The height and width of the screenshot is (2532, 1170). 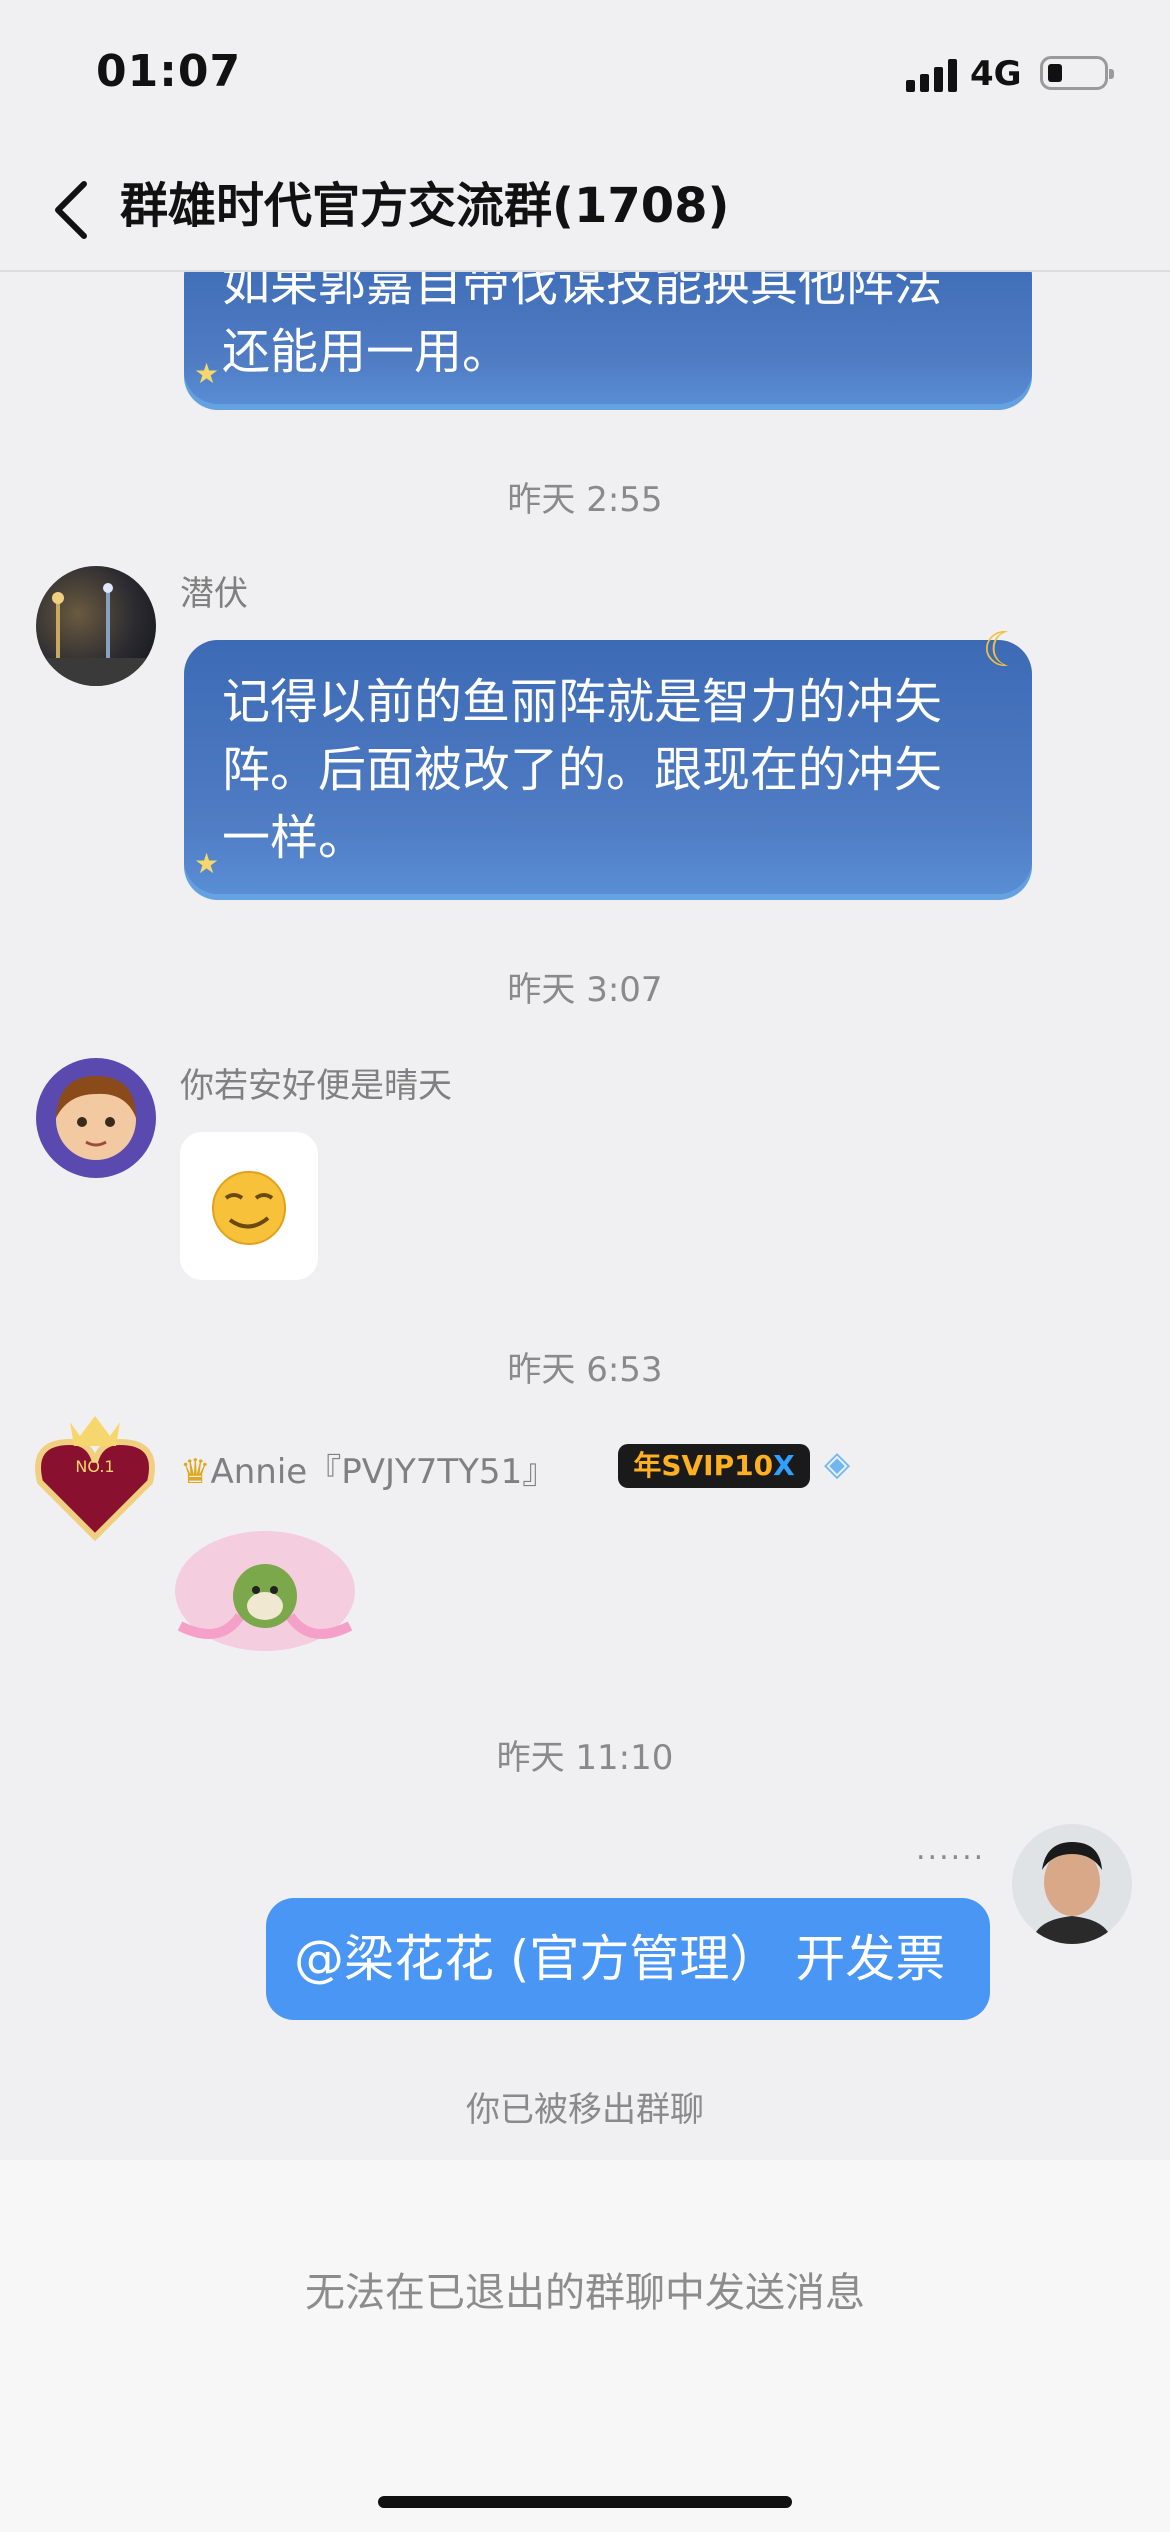 What do you see at coordinates (837, 1464) in the screenshot?
I see `level-badge-icon: ◈` at bounding box center [837, 1464].